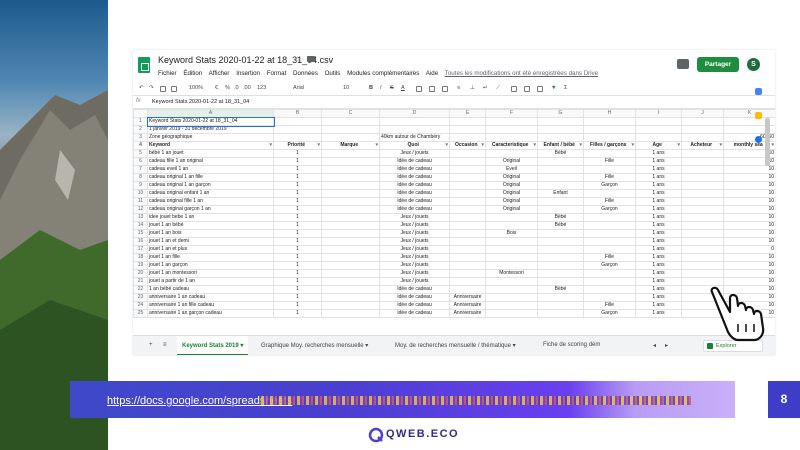 The width and height of the screenshot is (800, 450). Describe the element at coordinates (350, 145) in the screenshot. I see `column-header: Marque ▾` at that location.